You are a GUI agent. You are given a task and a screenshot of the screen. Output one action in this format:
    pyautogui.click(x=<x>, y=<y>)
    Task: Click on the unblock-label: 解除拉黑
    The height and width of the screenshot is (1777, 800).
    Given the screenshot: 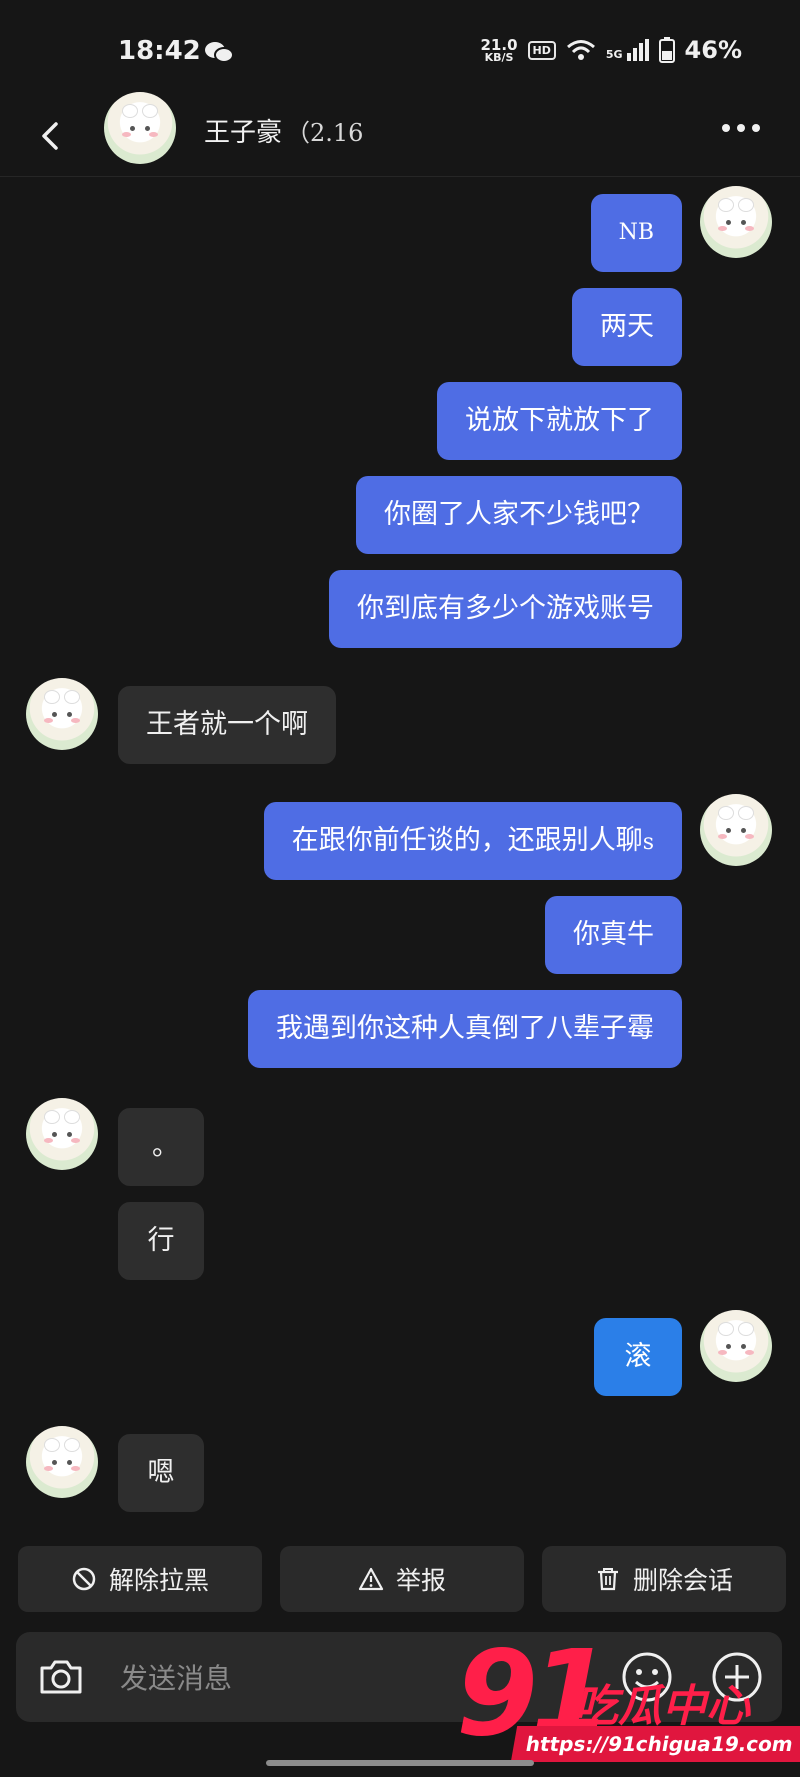 What is the action you would take?
    pyautogui.click(x=158, y=1580)
    